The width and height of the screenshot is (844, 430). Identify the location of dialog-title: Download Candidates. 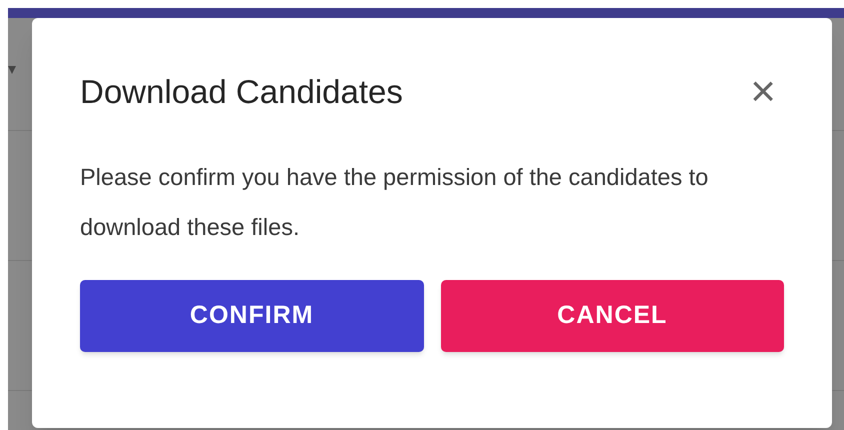
(241, 92).